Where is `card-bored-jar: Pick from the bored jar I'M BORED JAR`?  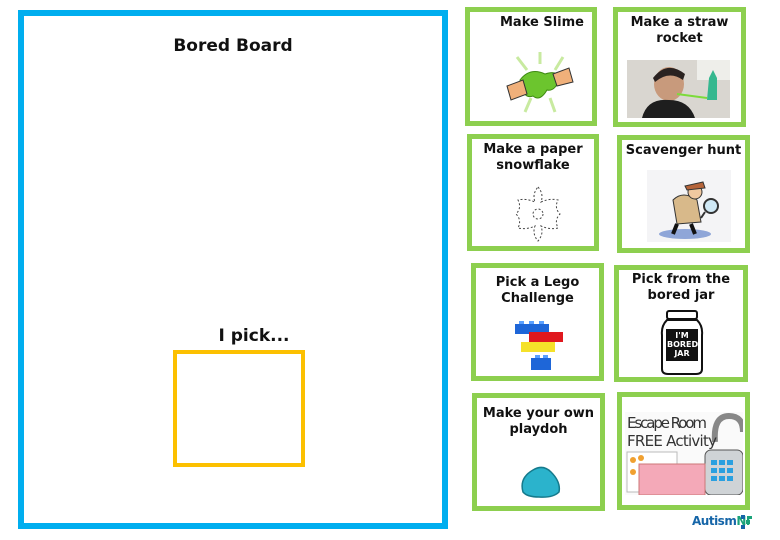 card-bored-jar: Pick from the bored jar I'M BORED JAR is located at coordinates (681, 323).